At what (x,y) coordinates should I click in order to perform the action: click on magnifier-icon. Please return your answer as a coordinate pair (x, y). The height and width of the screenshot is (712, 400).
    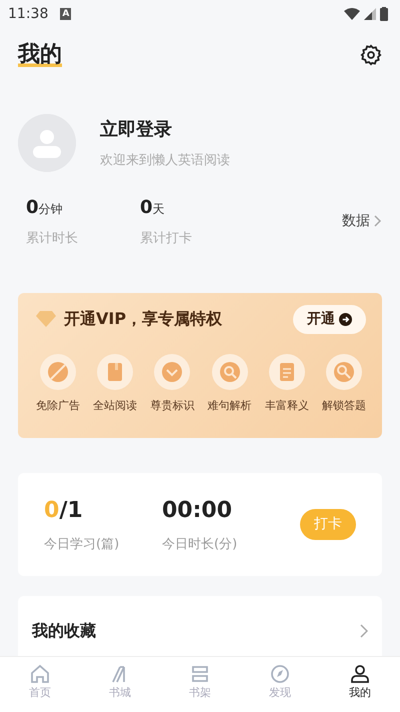
    Looking at the image, I should click on (230, 372).